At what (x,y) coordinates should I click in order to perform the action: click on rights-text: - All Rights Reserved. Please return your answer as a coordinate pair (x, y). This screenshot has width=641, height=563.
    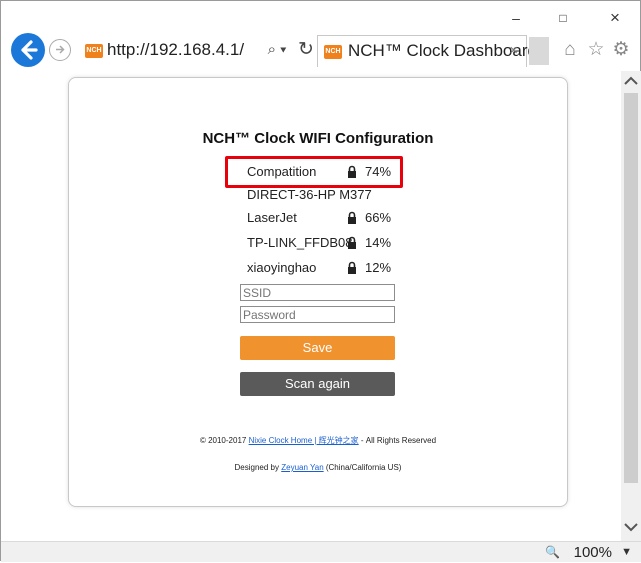
    Looking at the image, I should click on (397, 440).